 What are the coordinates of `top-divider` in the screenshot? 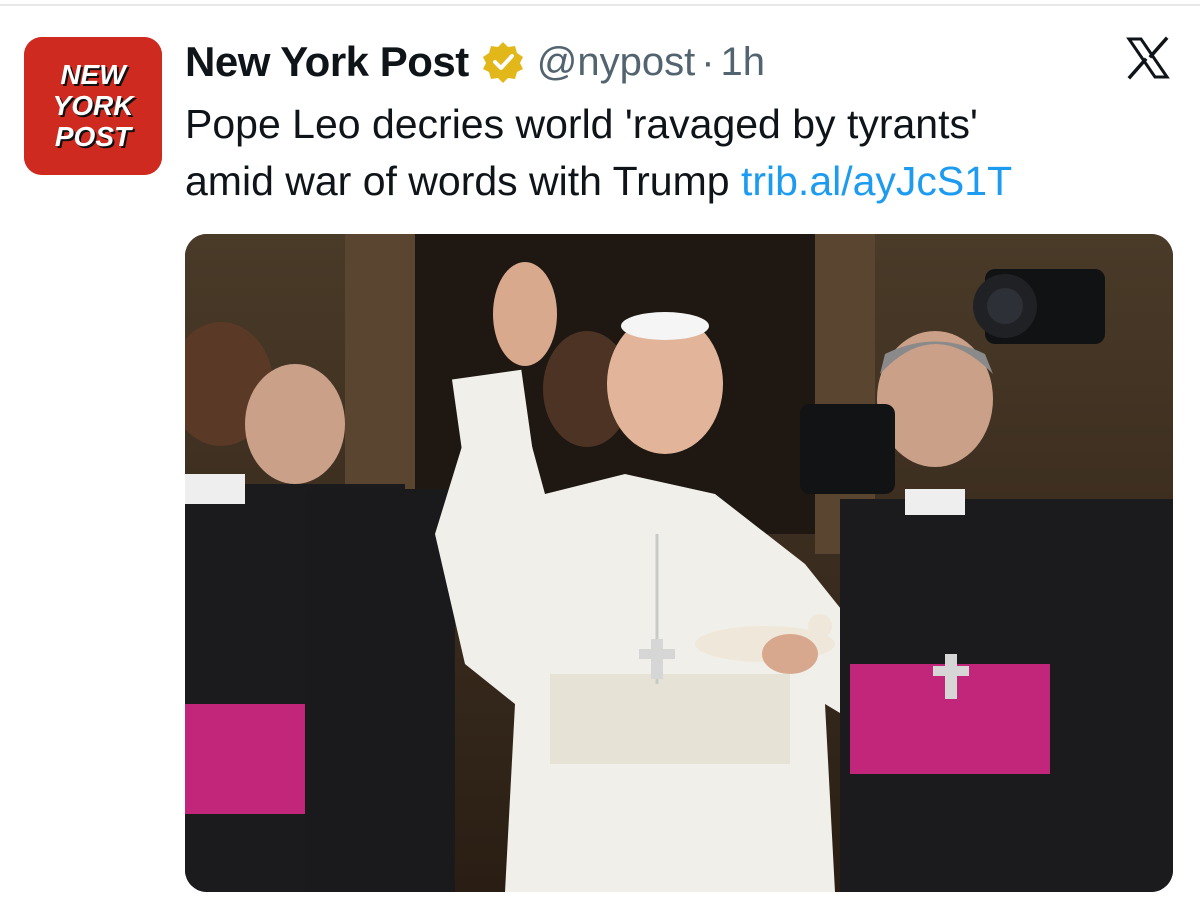 It's located at (600, 5).